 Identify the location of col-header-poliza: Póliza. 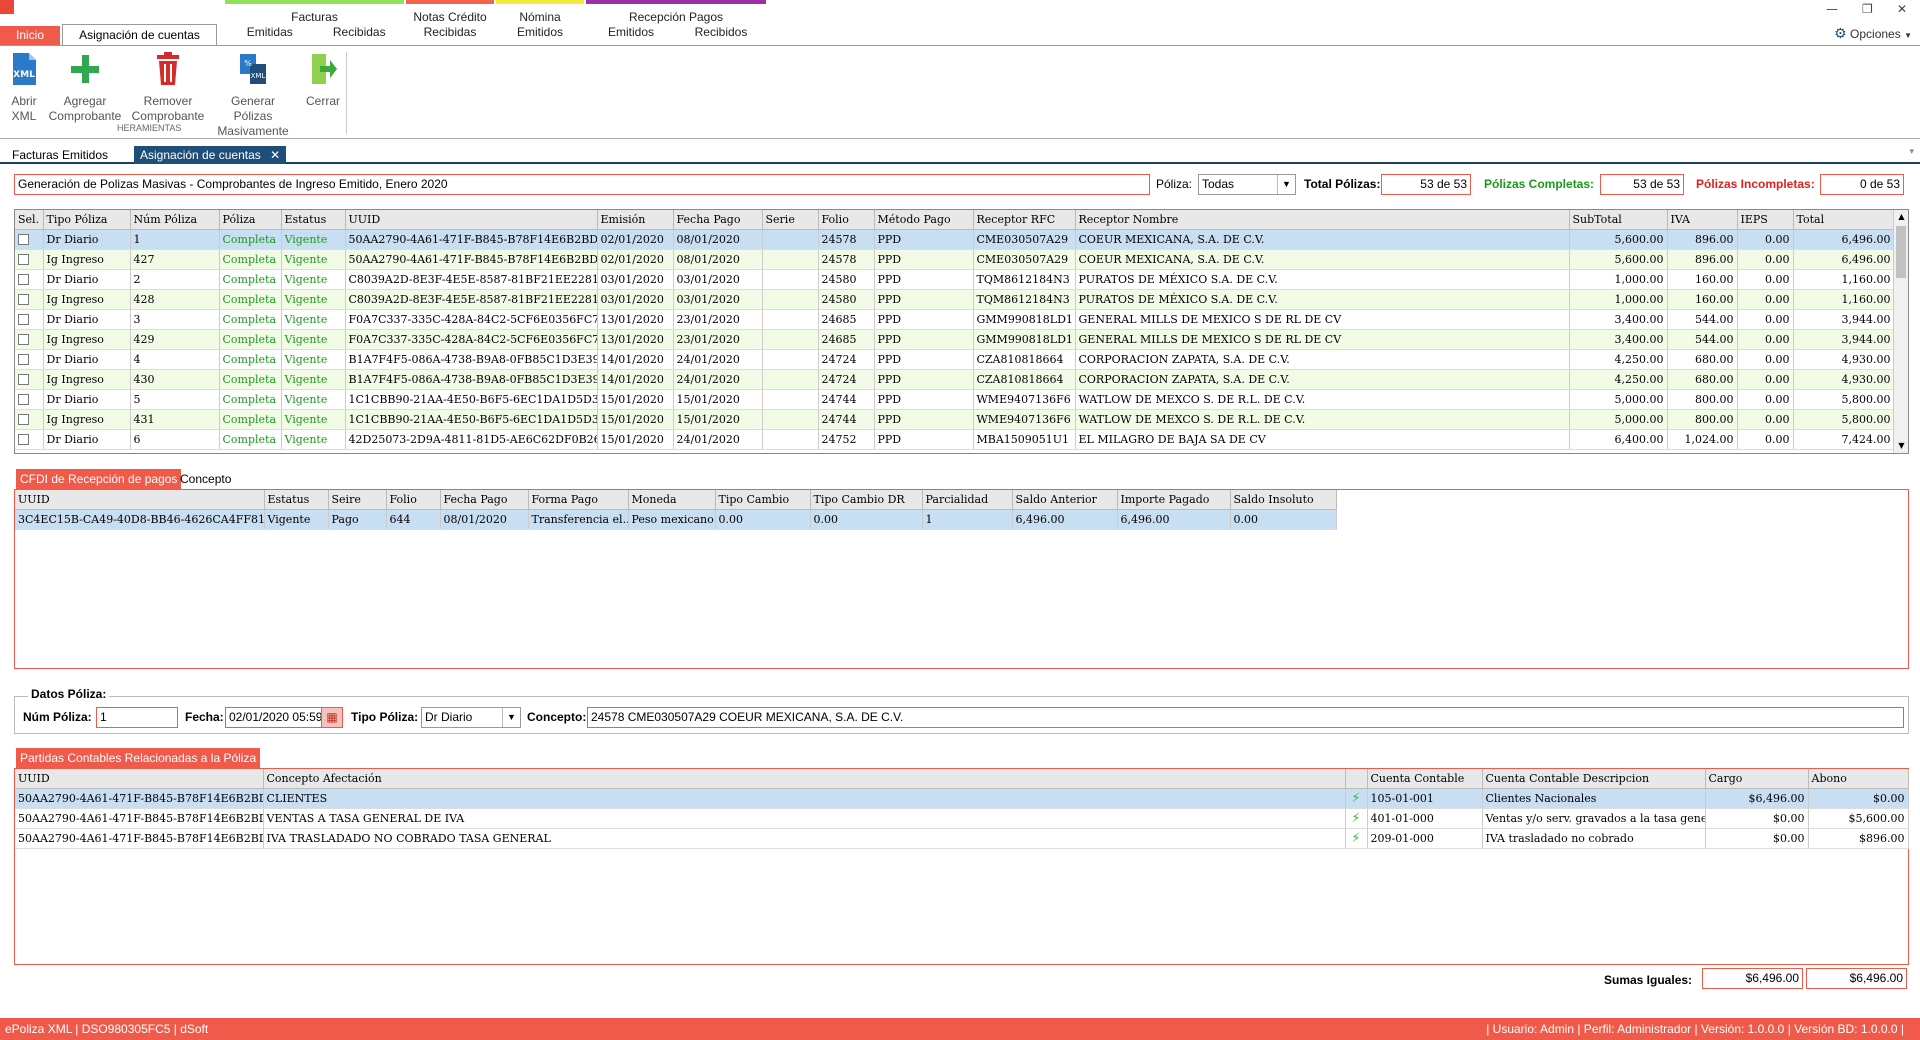
(250, 220).